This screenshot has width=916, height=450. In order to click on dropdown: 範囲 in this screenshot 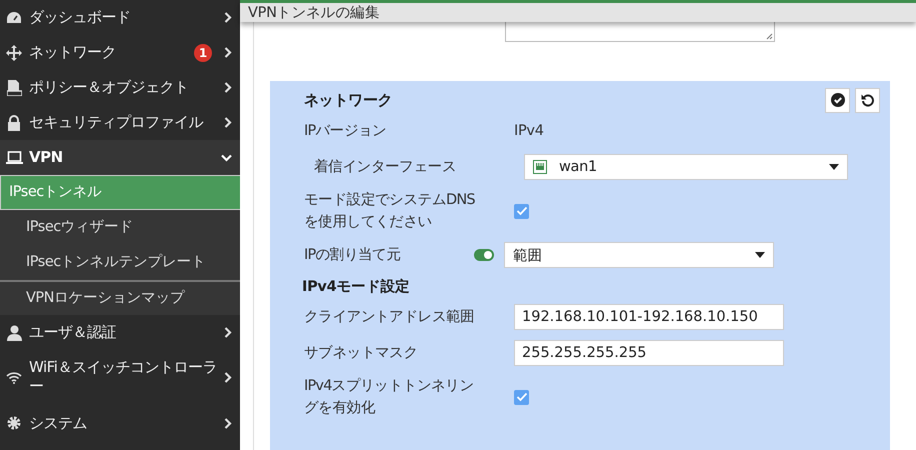, I will do `click(639, 255)`.